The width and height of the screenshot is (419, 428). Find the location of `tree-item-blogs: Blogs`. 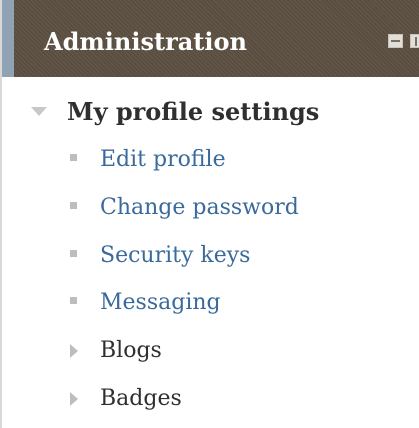

tree-item-blogs: Blogs is located at coordinates (210, 356).